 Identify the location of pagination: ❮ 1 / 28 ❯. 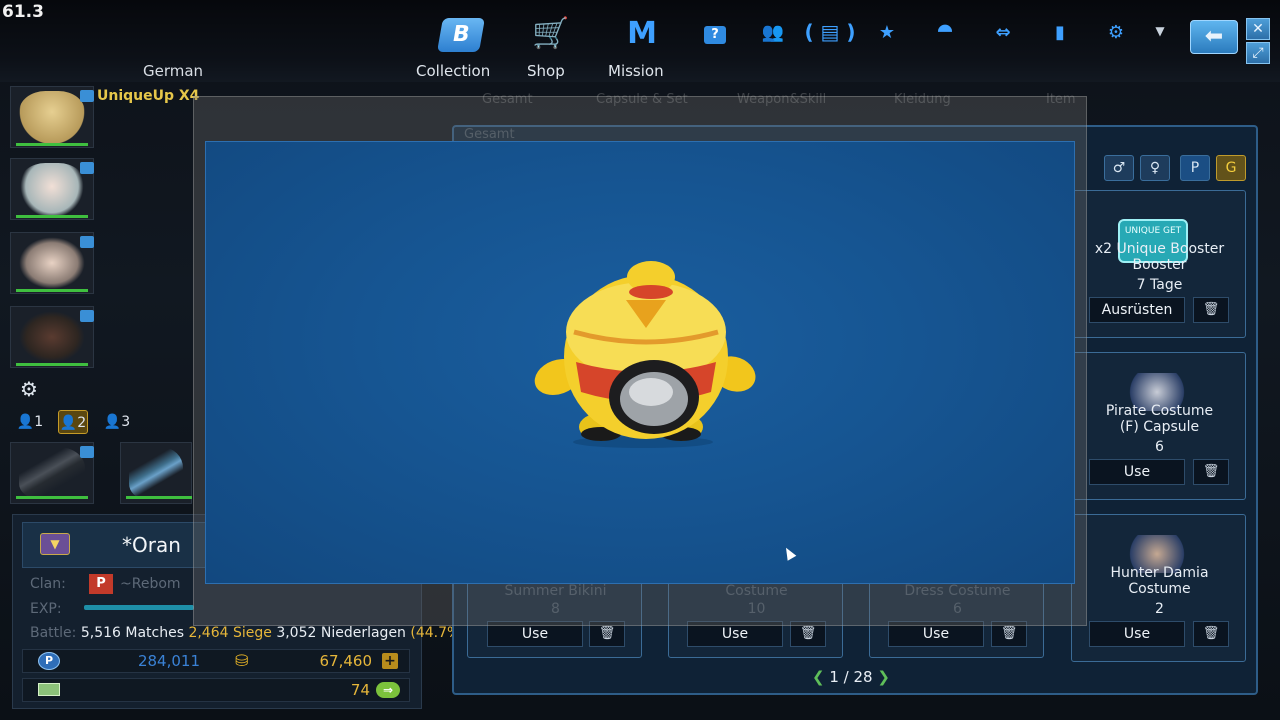
(851, 677).